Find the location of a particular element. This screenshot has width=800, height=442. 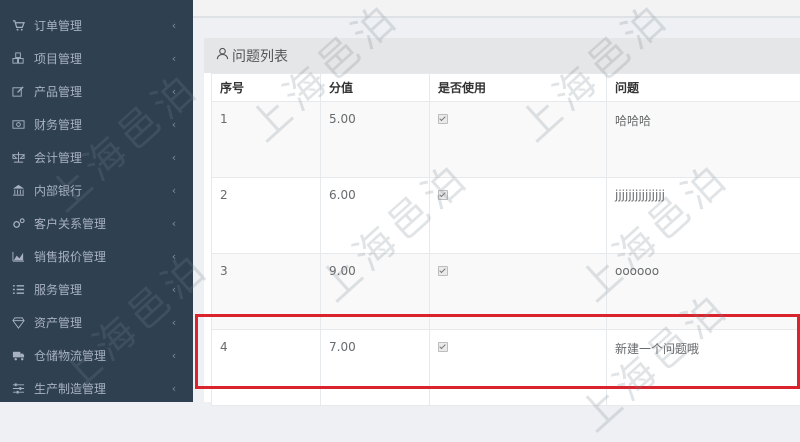

sidebar-item-finance: 财务管理 ‹ is located at coordinates (96, 124).